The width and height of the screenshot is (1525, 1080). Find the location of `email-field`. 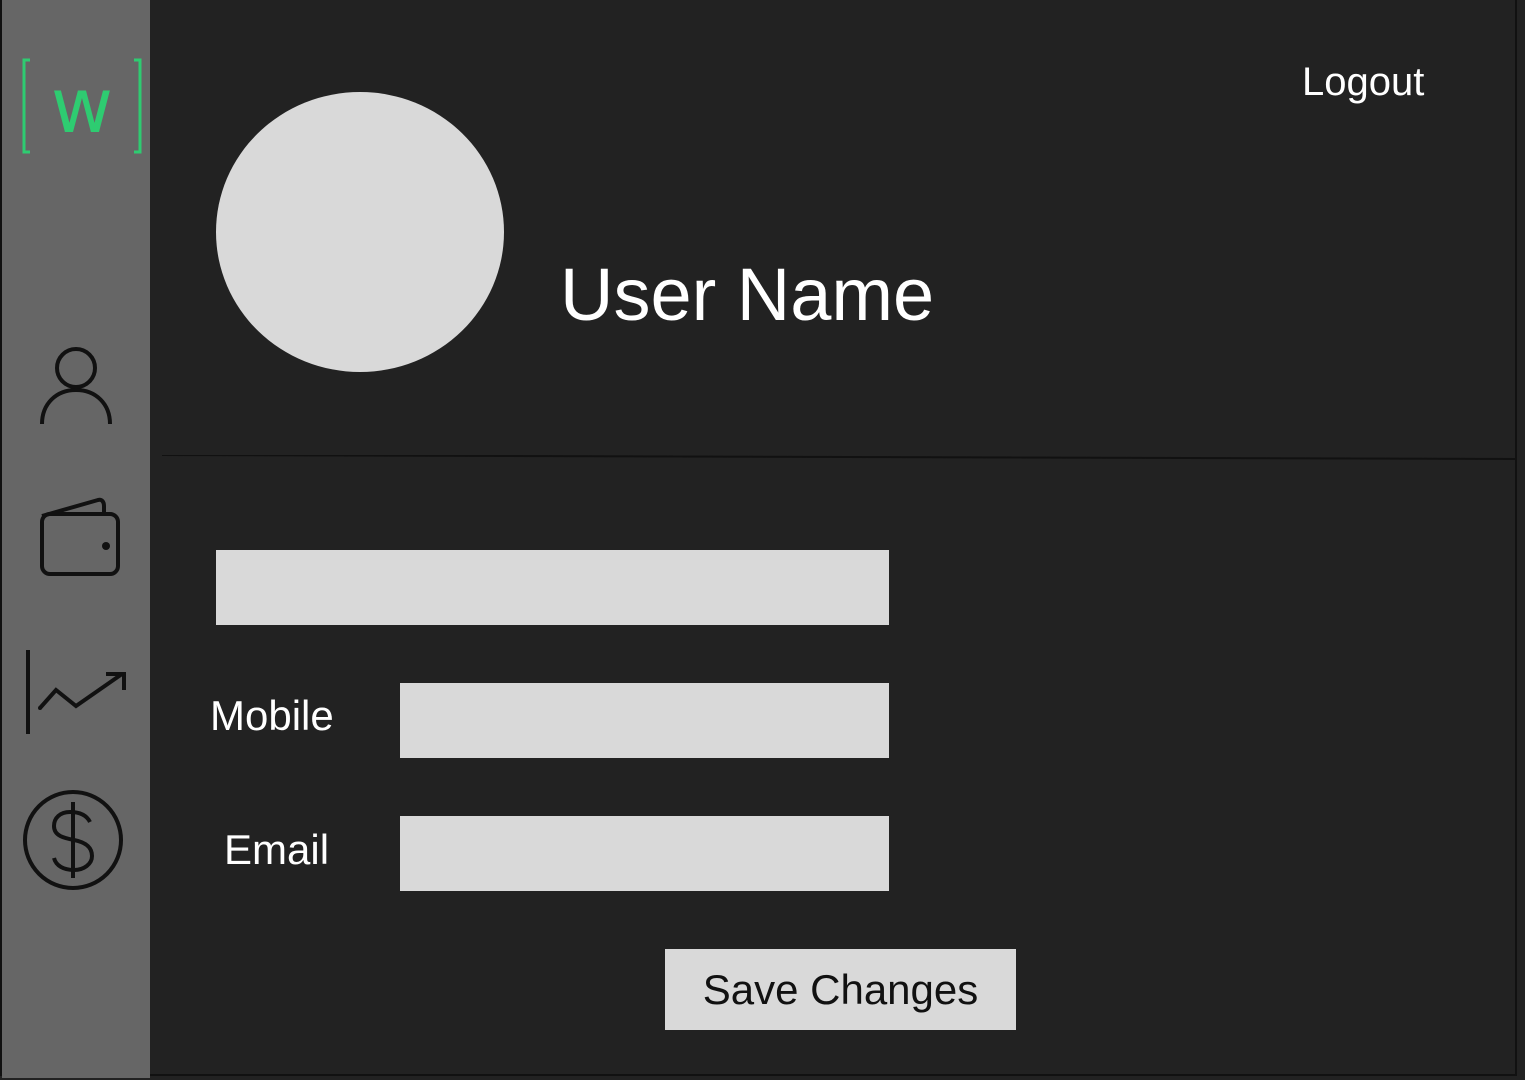

email-field is located at coordinates (644, 853).